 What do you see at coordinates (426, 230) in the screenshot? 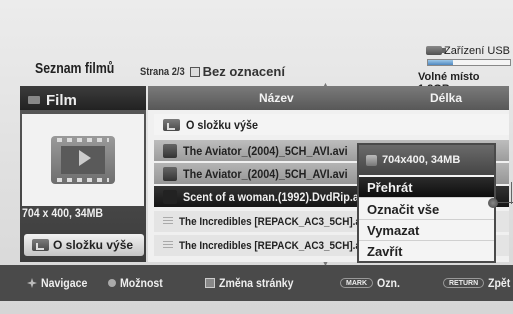
I see `menu-item-delete: Vymazat` at bounding box center [426, 230].